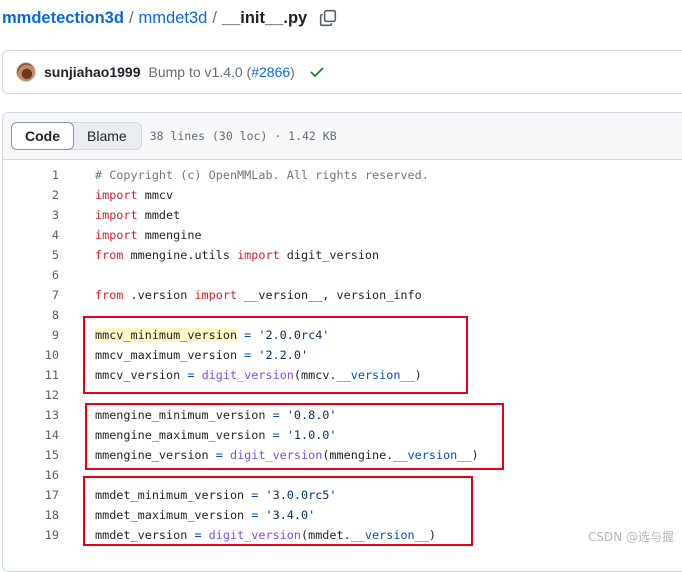 This screenshot has width=682, height=572. What do you see at coordinates (342, 235) in the screenshot?
I see `code-line: 4 import mmengine` at bounding box center [342, 235].